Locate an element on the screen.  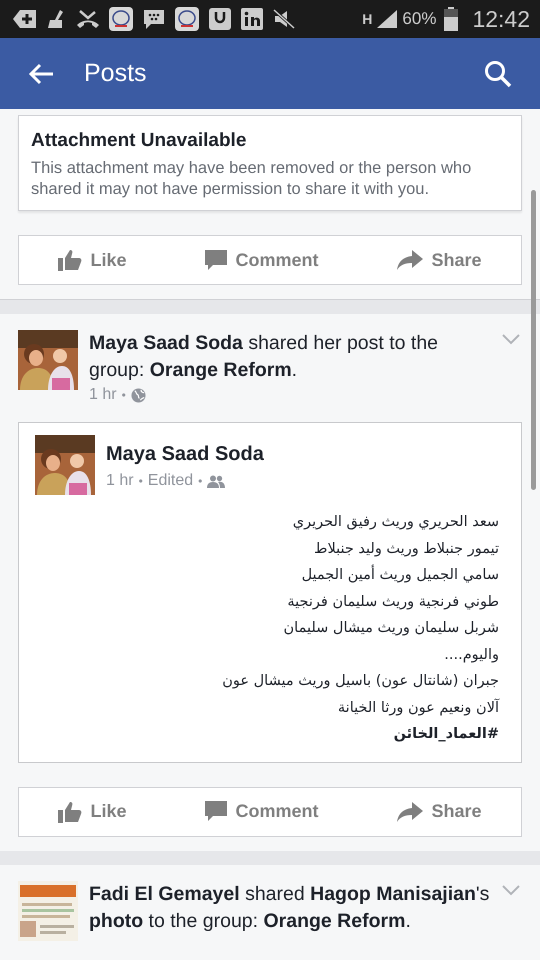
add-icon is located at coordinates (25, 19).